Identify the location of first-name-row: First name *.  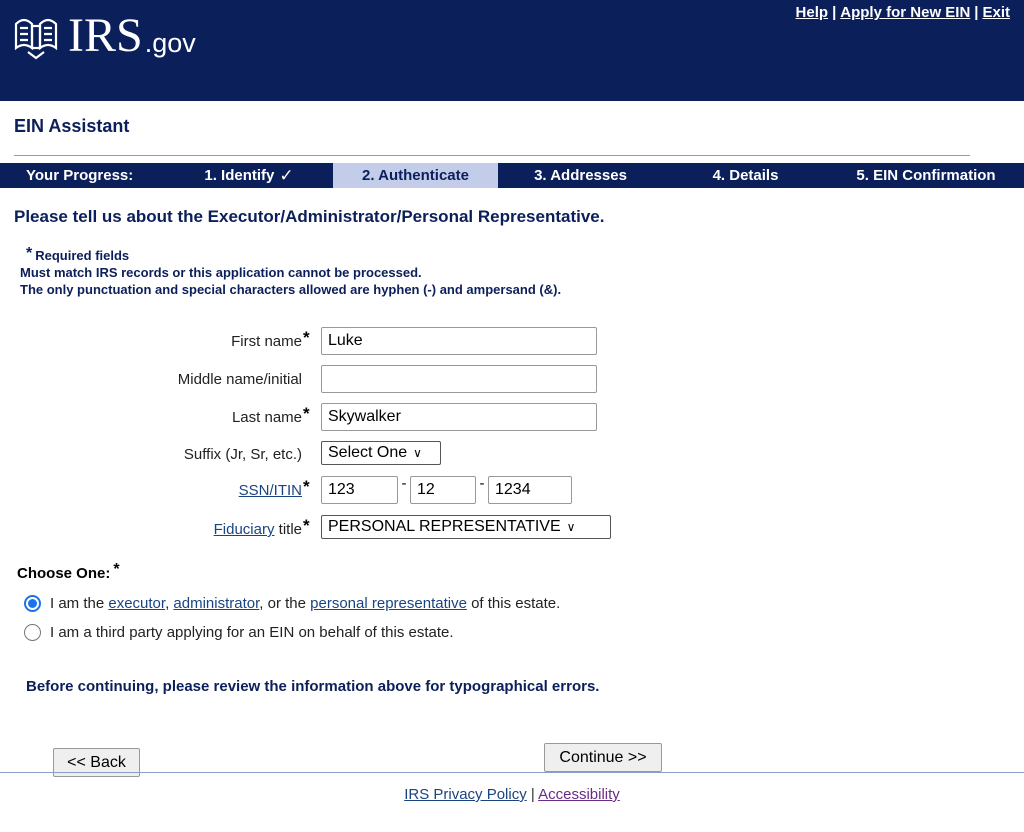
(512, 341).